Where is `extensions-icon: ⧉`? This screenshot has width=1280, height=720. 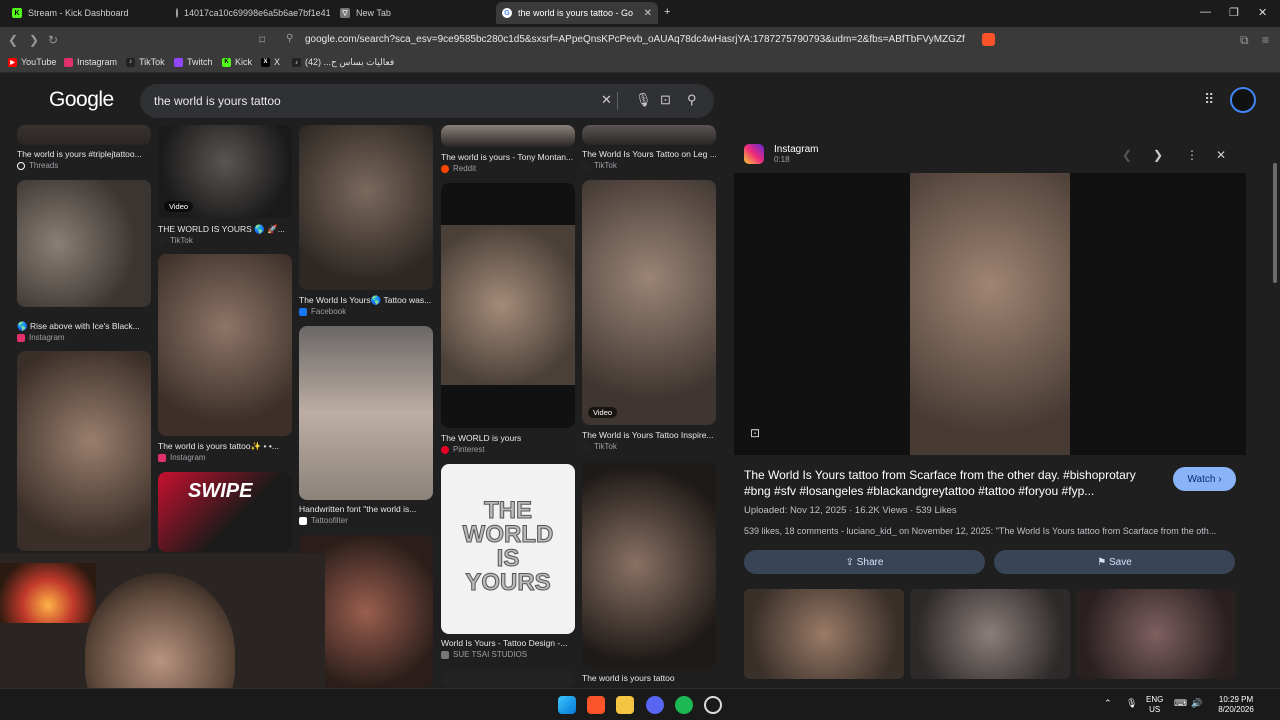 extensions-icon: ⧉ is located at coordinates (1244, 40).